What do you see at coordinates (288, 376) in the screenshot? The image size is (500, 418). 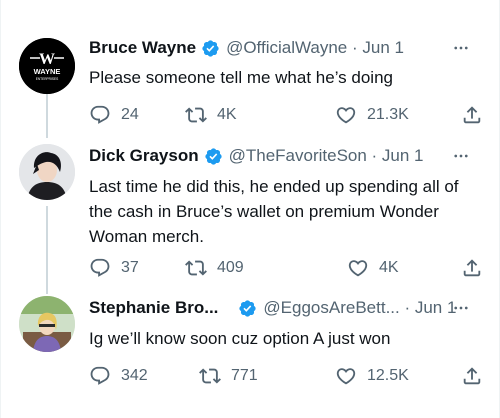 I see `tweet-actions: 342 771 12.5K` at bounding box center [288, 376].